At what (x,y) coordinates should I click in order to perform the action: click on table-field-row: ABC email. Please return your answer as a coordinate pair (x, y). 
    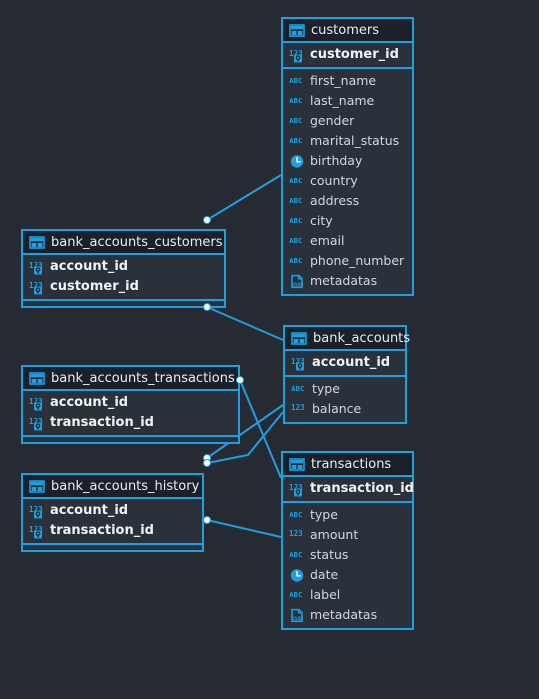
    Looking at the image, I should click on (347, 241).